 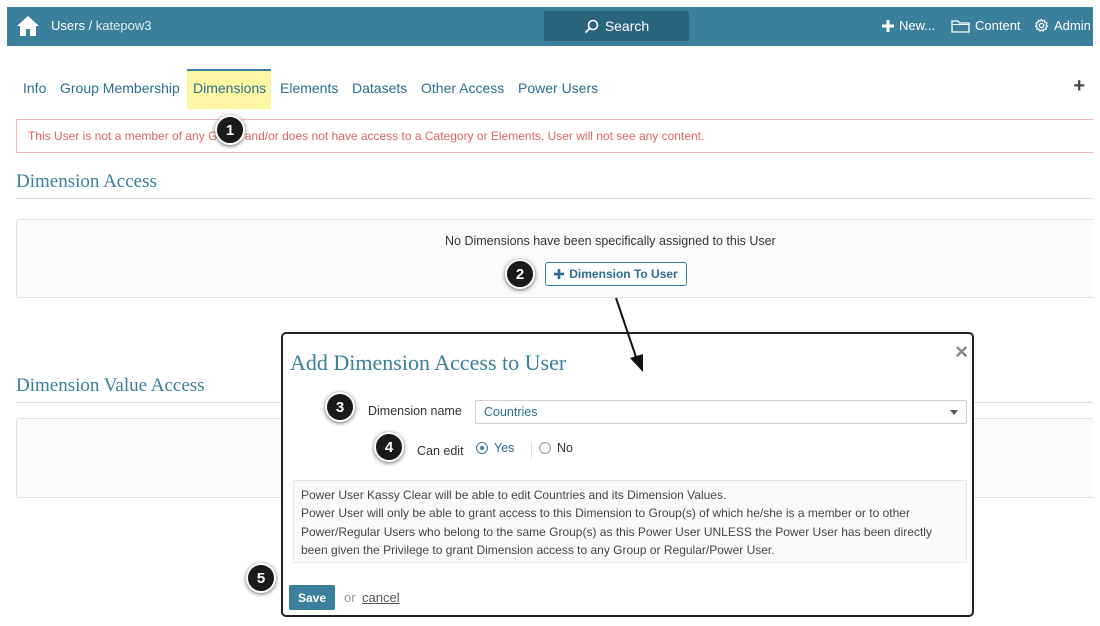 What do you see at coordinates (312, 597) in the screenshot?
I see `save-button: Save` at bounding box center [312, 597].